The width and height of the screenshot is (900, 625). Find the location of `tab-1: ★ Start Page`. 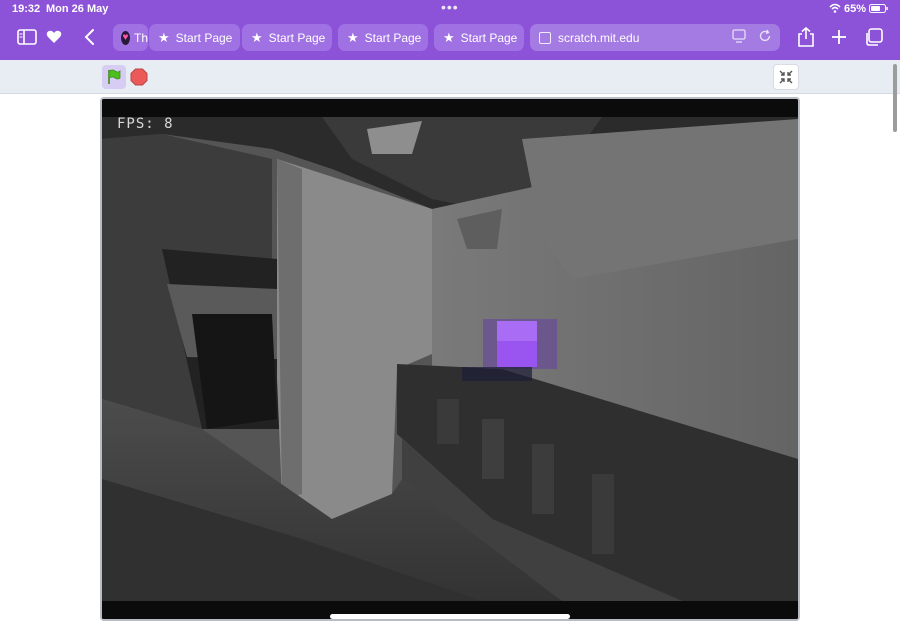

tab-1: ★ Start Page is located at coordinates (194, 37).